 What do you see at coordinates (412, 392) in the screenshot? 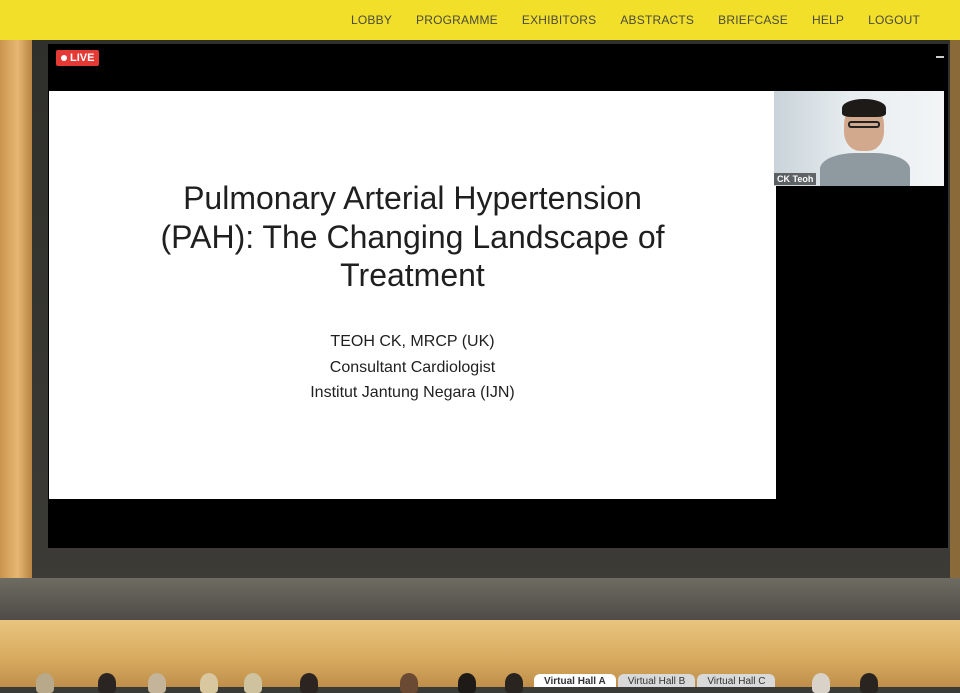
I see `slide-author-institution: Institut Jantung Negara (IJN)` at bounding box center [412, 392].